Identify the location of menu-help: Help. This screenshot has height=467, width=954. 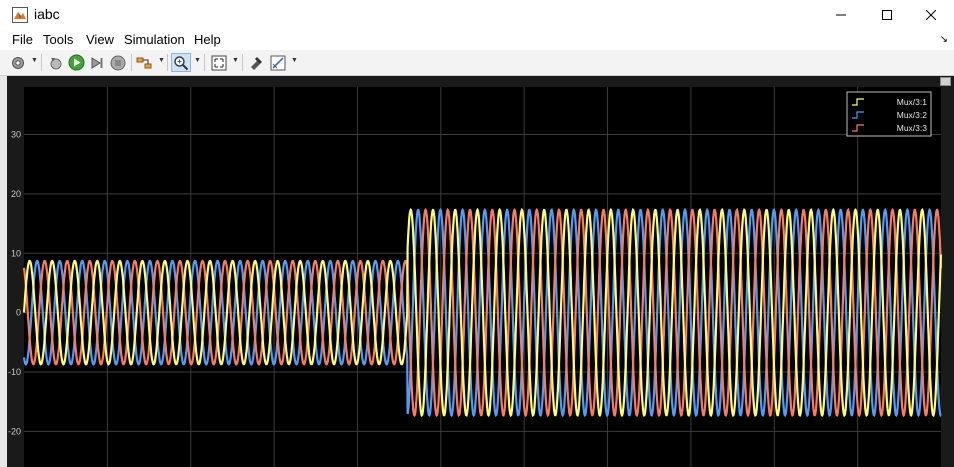
(207, 39).